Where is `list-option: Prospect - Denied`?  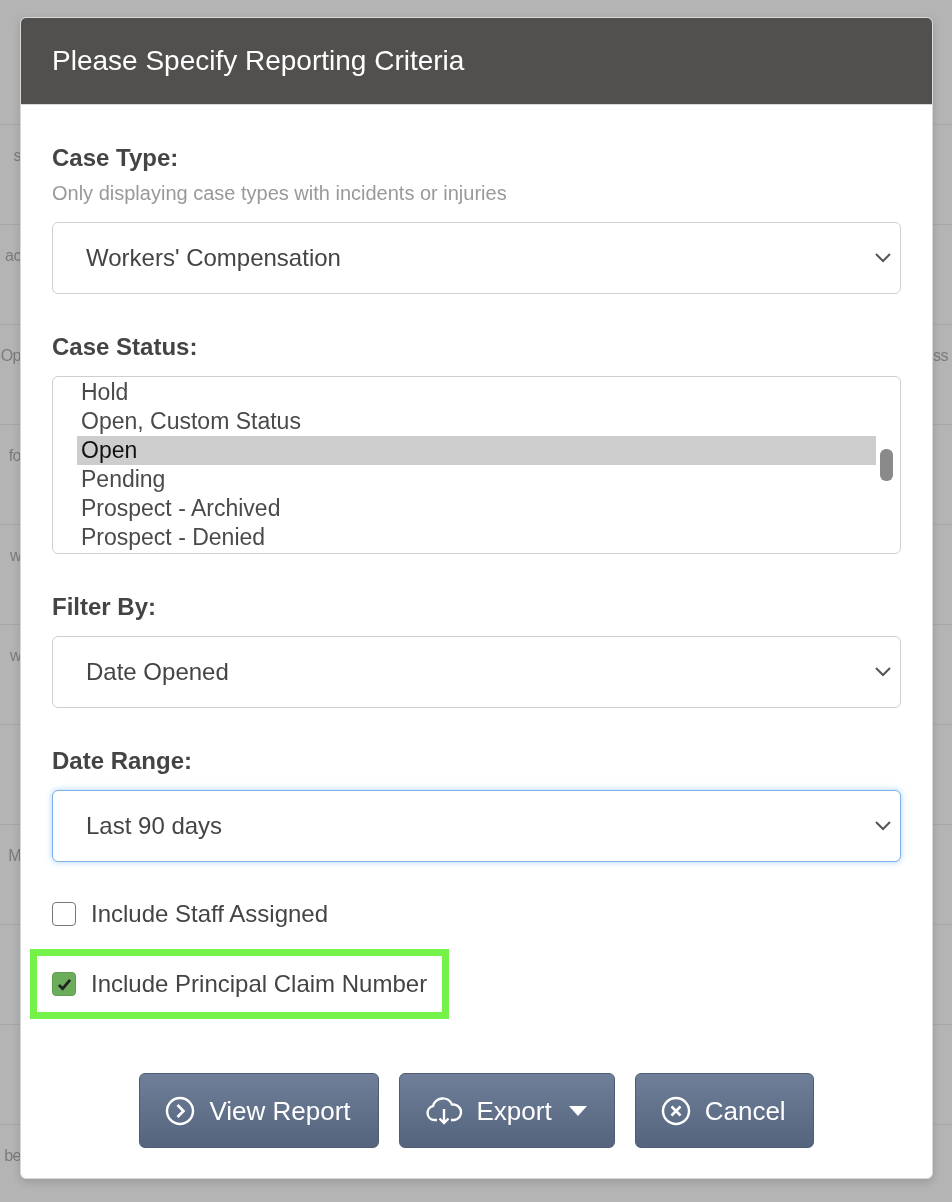
list-option: Prospect - Denied is located at coordinates (476, 537).